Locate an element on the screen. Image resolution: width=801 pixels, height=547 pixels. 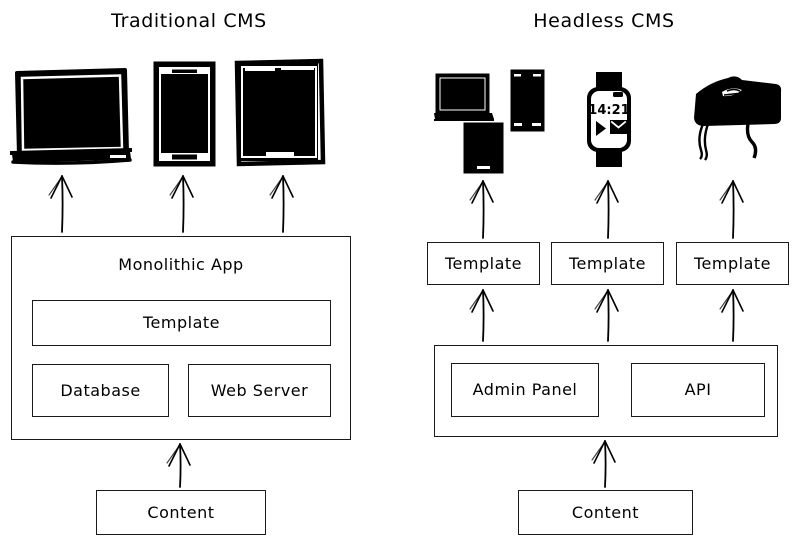
vr-headset-device-icon is located at coordinates (735, 117).